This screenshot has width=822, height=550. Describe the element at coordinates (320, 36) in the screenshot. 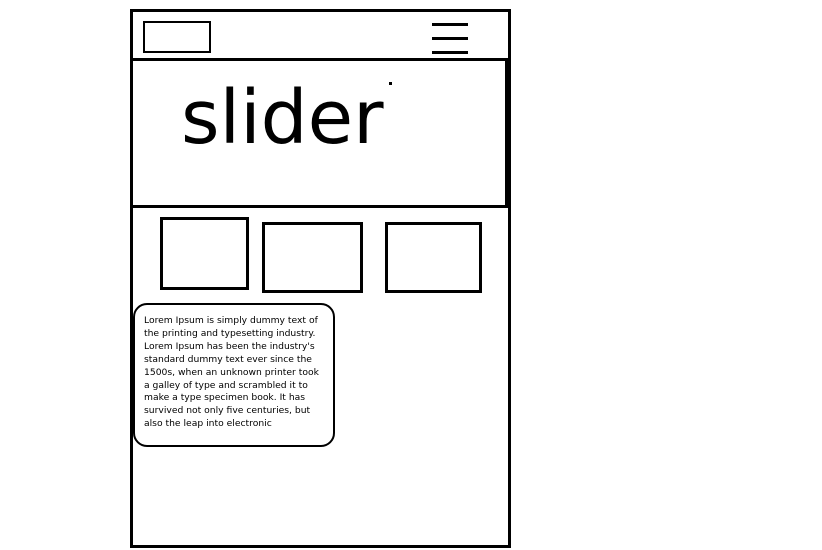

I see `header-bar` at that location.